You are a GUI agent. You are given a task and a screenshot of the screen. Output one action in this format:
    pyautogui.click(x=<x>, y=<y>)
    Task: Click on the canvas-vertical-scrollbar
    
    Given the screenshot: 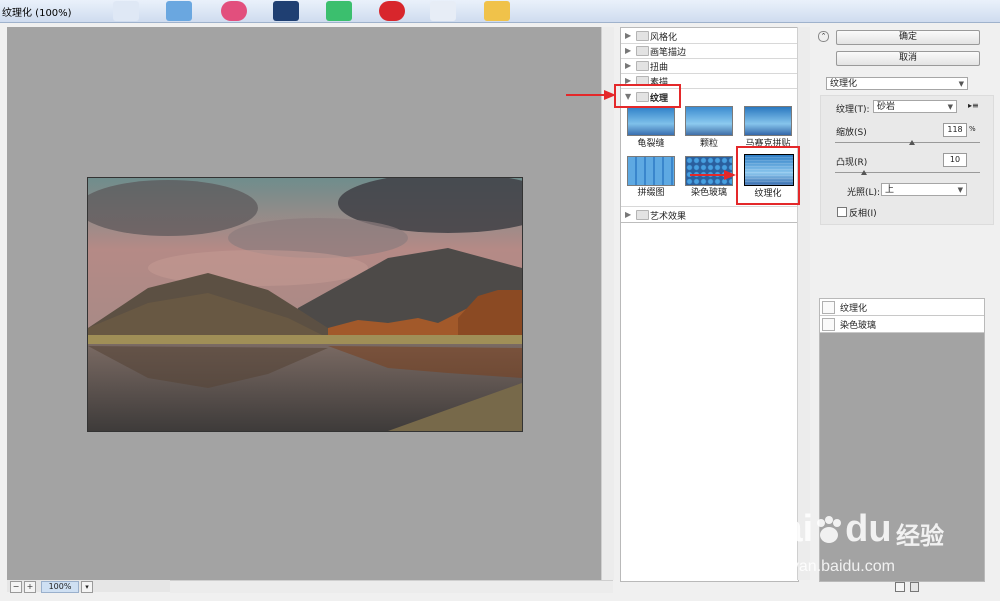 What is the action you would take?
    pyautogui.click(x=607, y=303)
    